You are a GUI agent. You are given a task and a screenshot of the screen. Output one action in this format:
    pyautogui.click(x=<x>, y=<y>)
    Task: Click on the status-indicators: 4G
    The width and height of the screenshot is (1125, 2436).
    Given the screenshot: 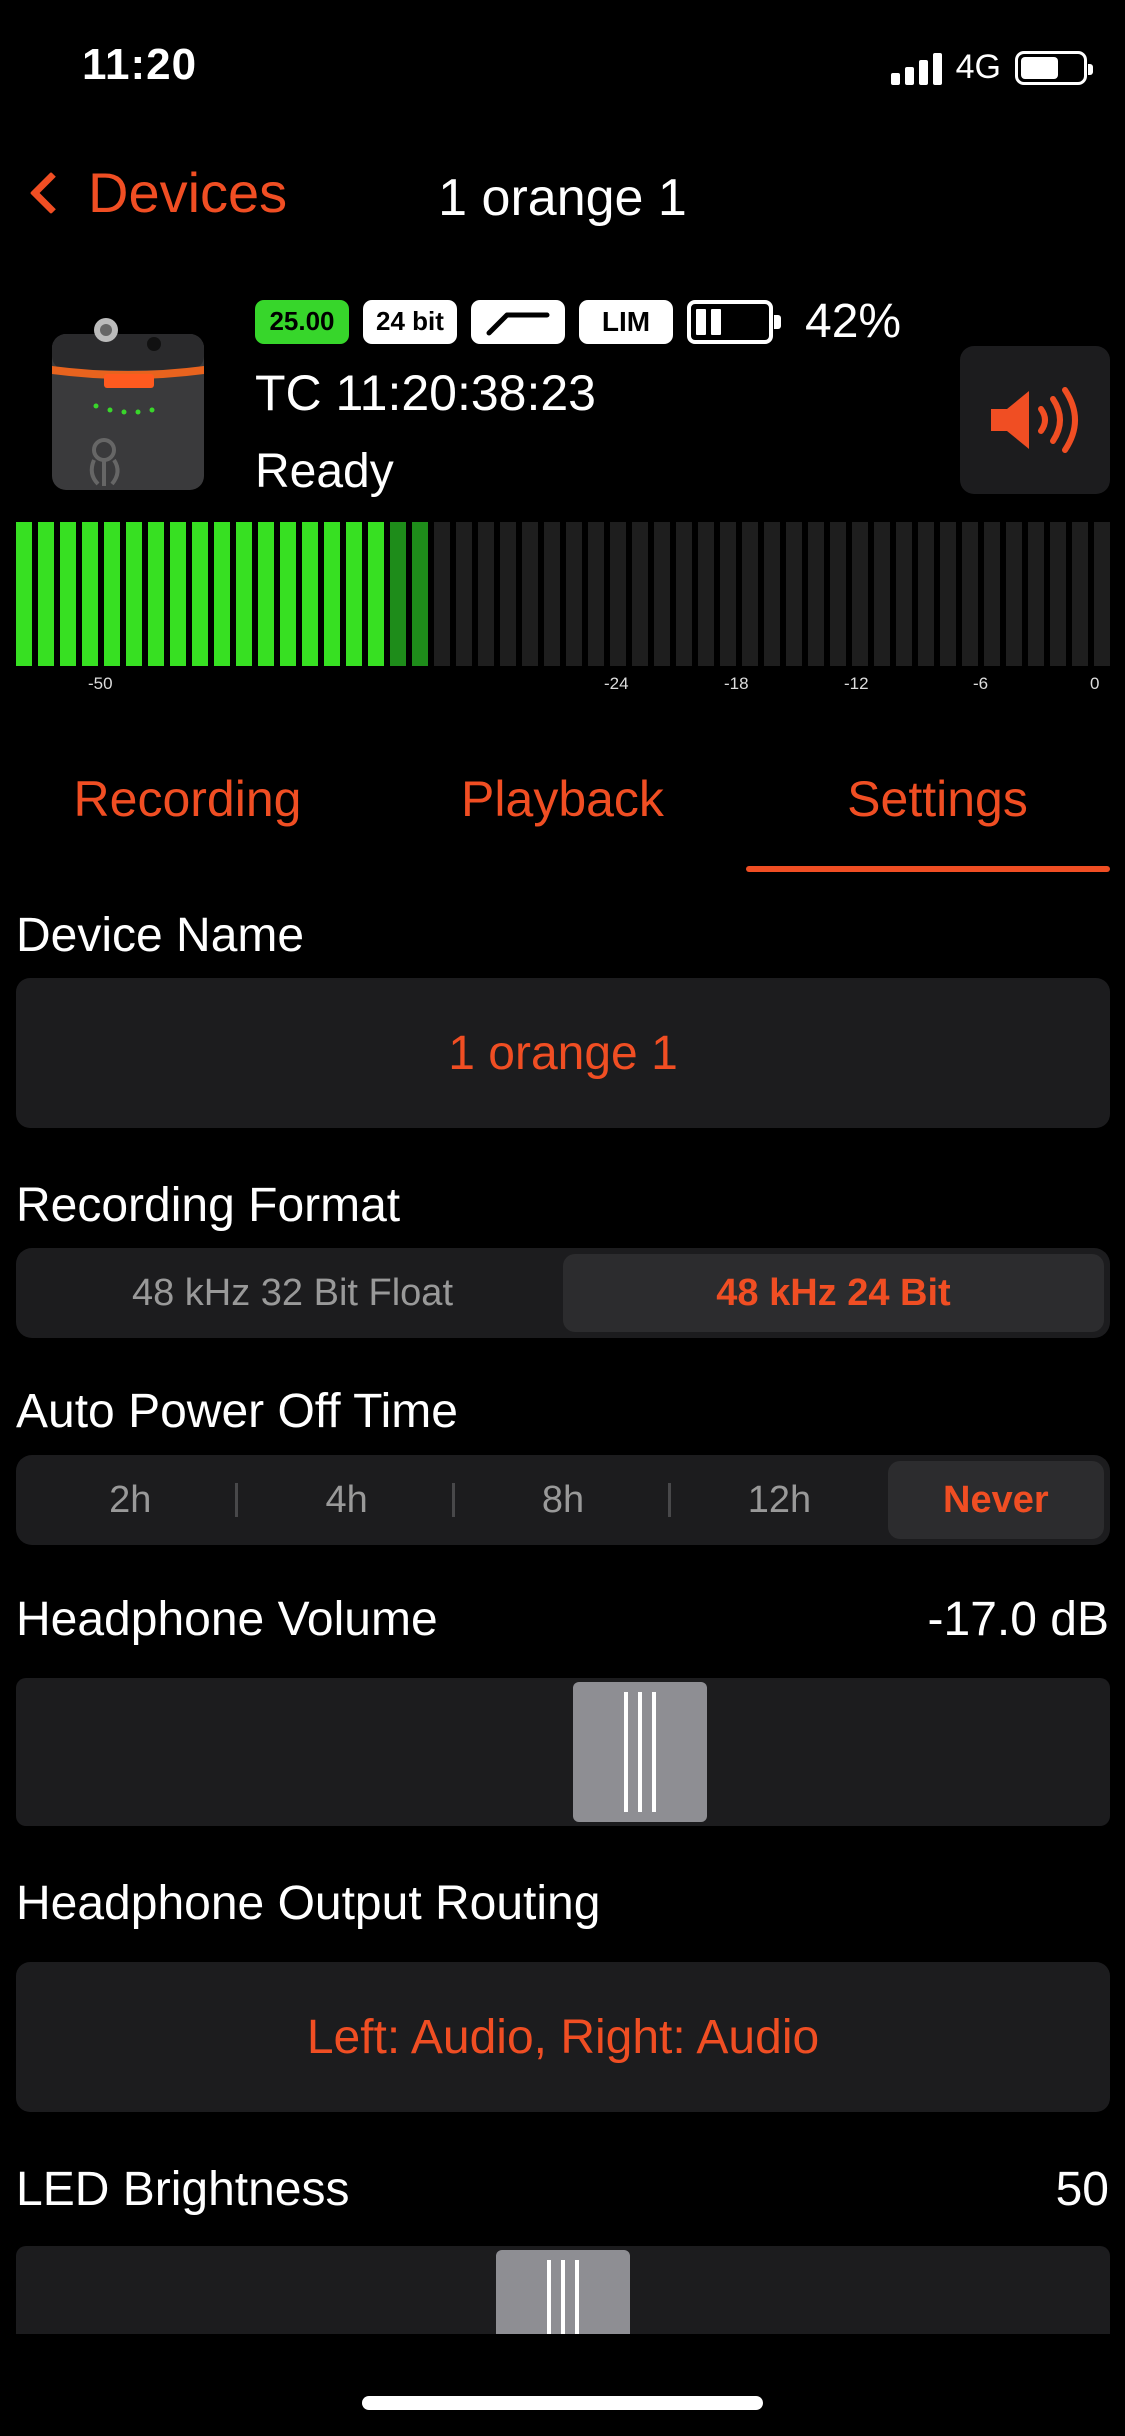 What is the action you would take?
    pyautogui.click(x=991, y=67)
    